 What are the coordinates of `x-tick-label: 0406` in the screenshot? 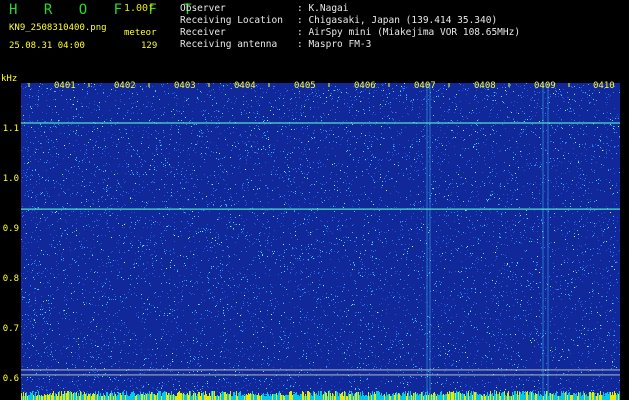 It's located at (365, 86).